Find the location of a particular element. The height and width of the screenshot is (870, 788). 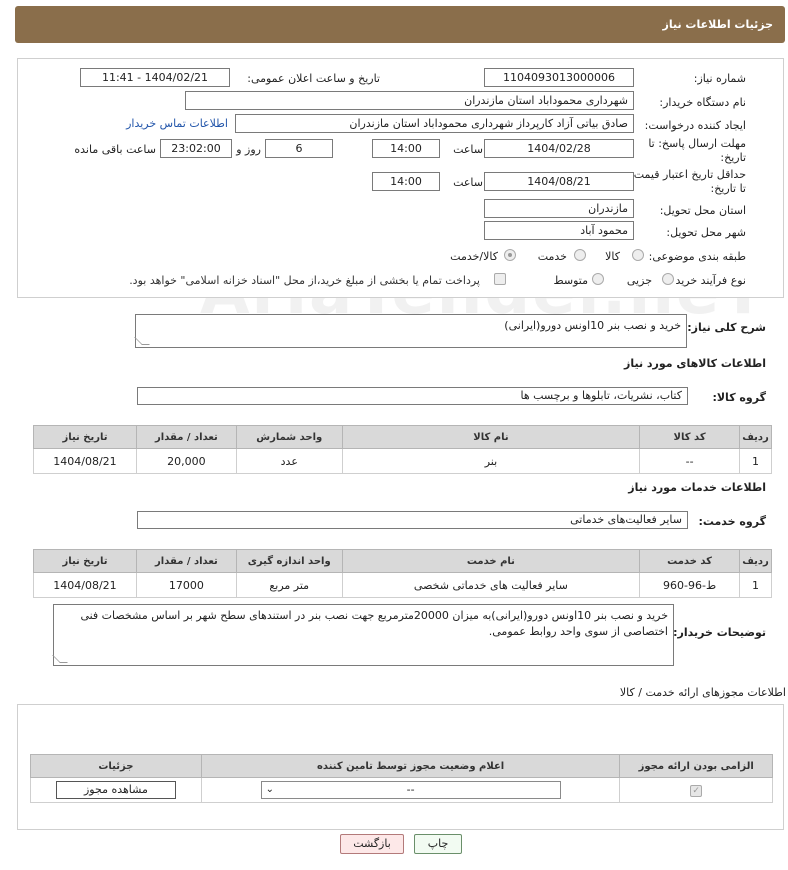

category-goods-service-radio is located at coordinates (510, 255).